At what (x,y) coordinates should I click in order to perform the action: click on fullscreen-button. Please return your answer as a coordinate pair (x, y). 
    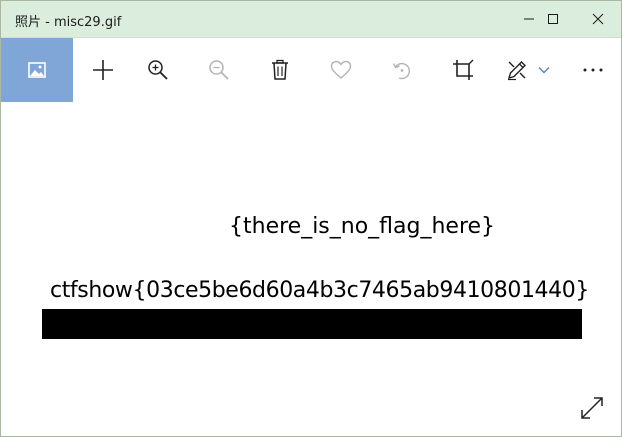
    Looking at the image, I should click on (592, 408).